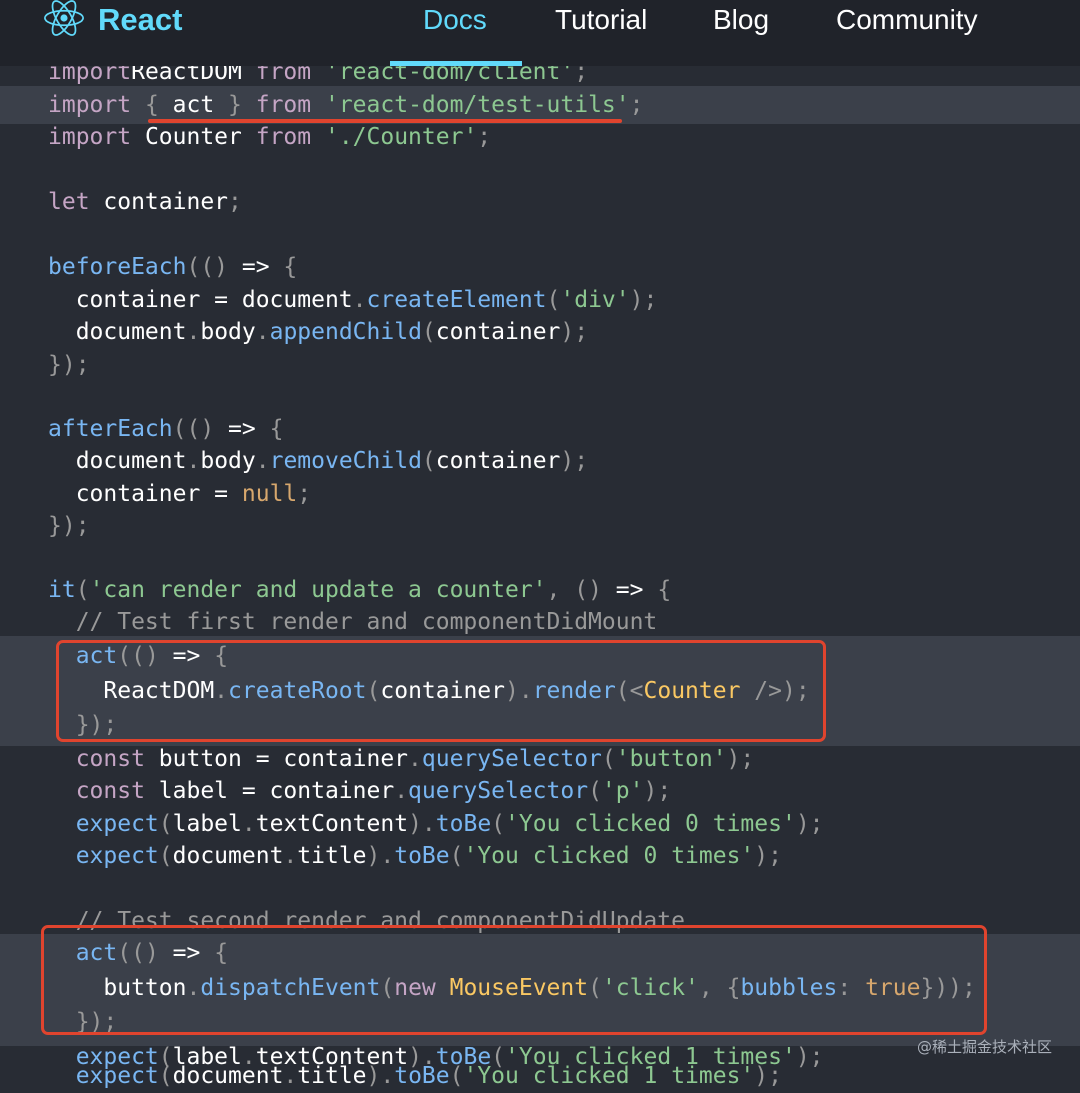 Image resolution: width=1080 pixels, height=1093 pixels. Describe the element at coordinates (276, 791) in the screenshot. I see `code-token: label = container` at that location.